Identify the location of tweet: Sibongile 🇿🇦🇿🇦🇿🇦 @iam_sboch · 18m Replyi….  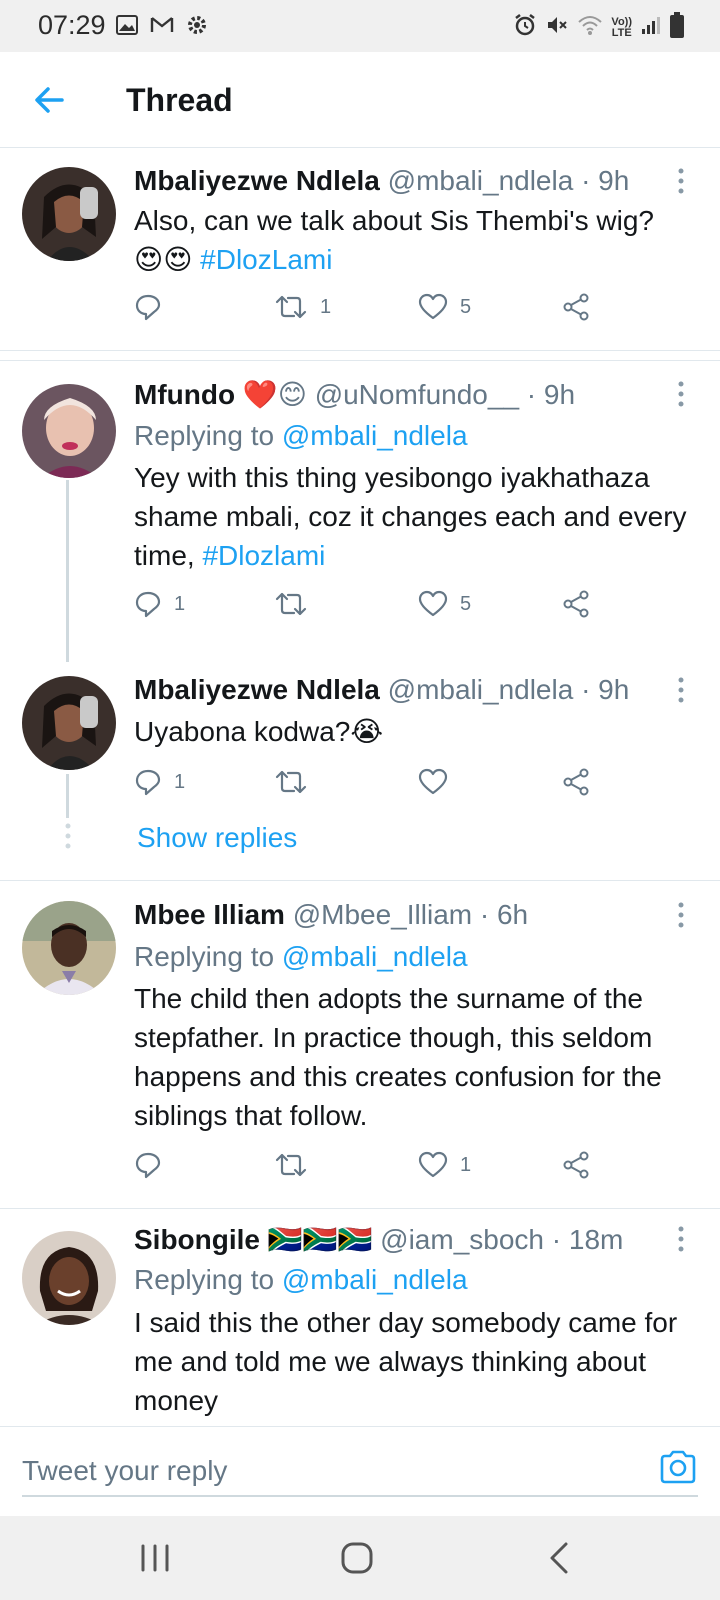
(360, 1317).